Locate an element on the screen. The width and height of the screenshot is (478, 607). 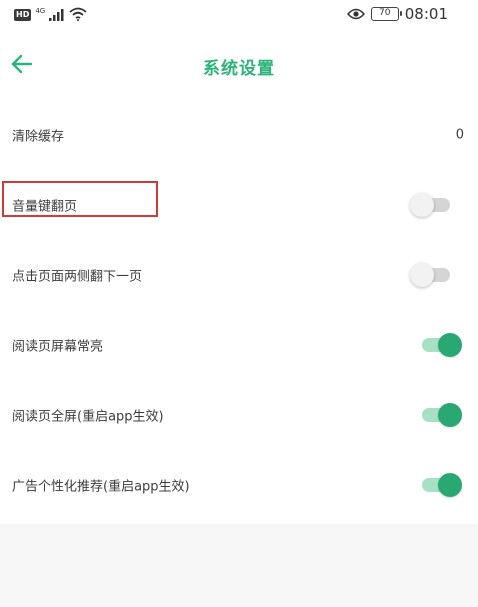
status-right: 70 08:01 is located at coordinates (397, 14).